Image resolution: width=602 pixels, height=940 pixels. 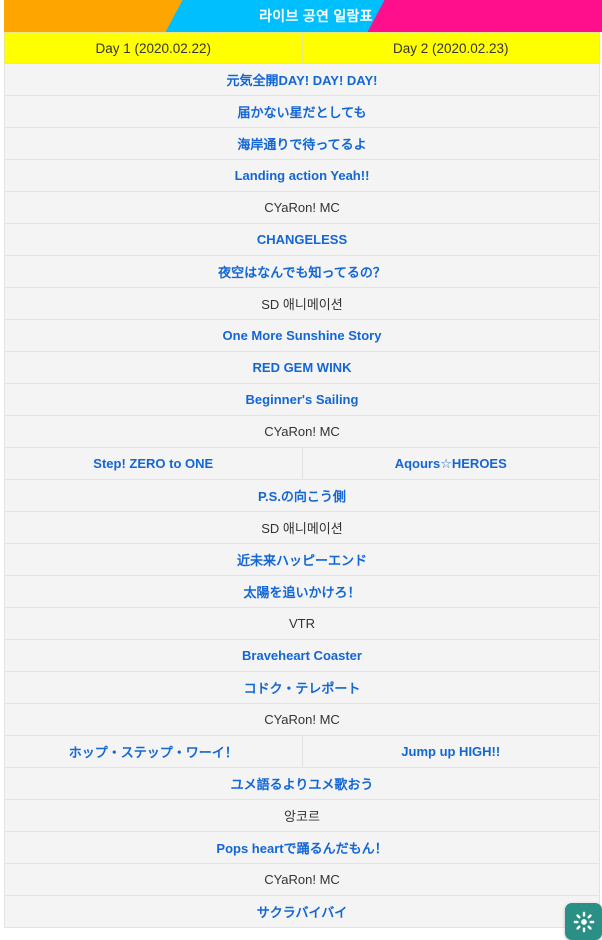 I want to click on setlist-row: Step! ZERO to ONE Aqours☆HEROES, so click(x=302, y=463).